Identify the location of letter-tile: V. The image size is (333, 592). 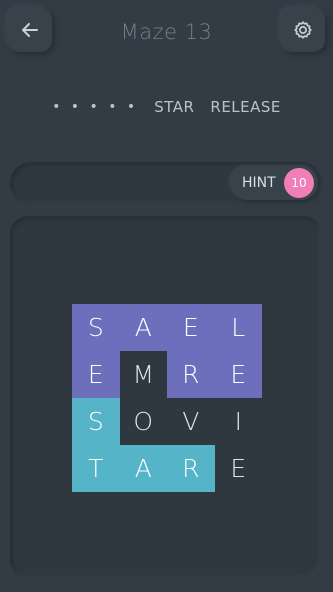
(191, 421).